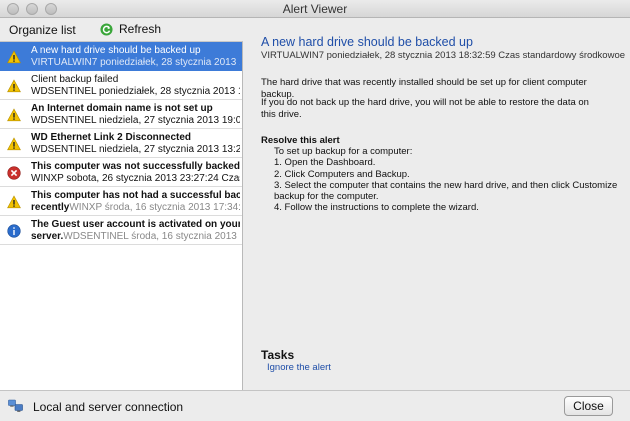 This screenshot has width=630, height=421. I want to click on refresh-icon, so click(106, 29).